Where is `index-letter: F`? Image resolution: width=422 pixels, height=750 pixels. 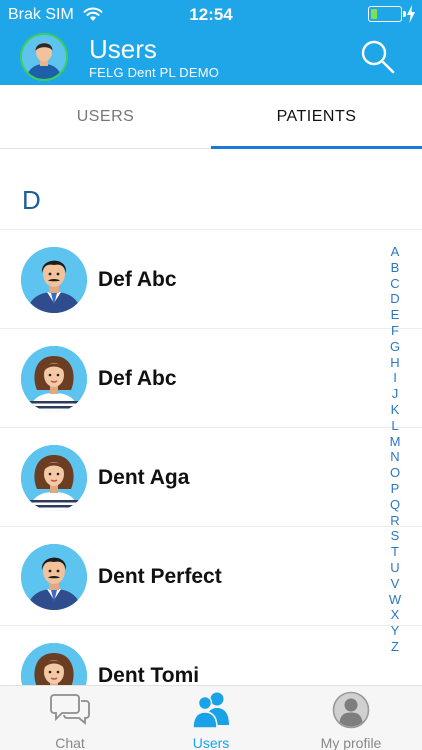 index-letter: F is located at coordinates (395, 331).